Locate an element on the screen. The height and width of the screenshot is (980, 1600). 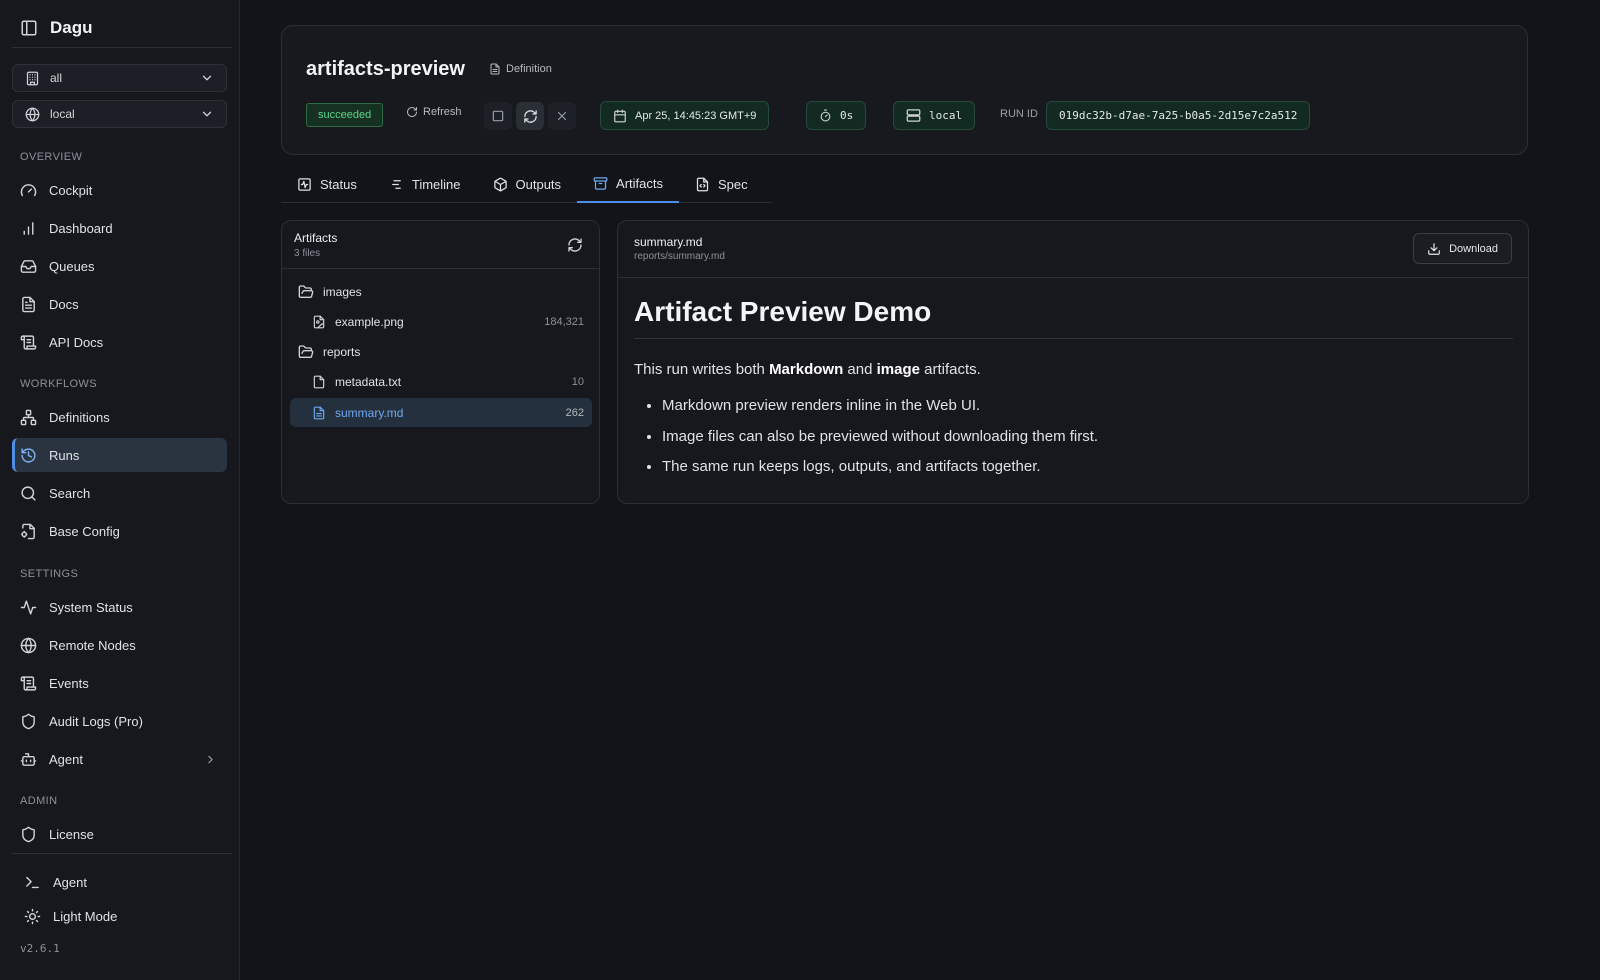
tab-label: Artifacts is located at coordinates (640, 183).